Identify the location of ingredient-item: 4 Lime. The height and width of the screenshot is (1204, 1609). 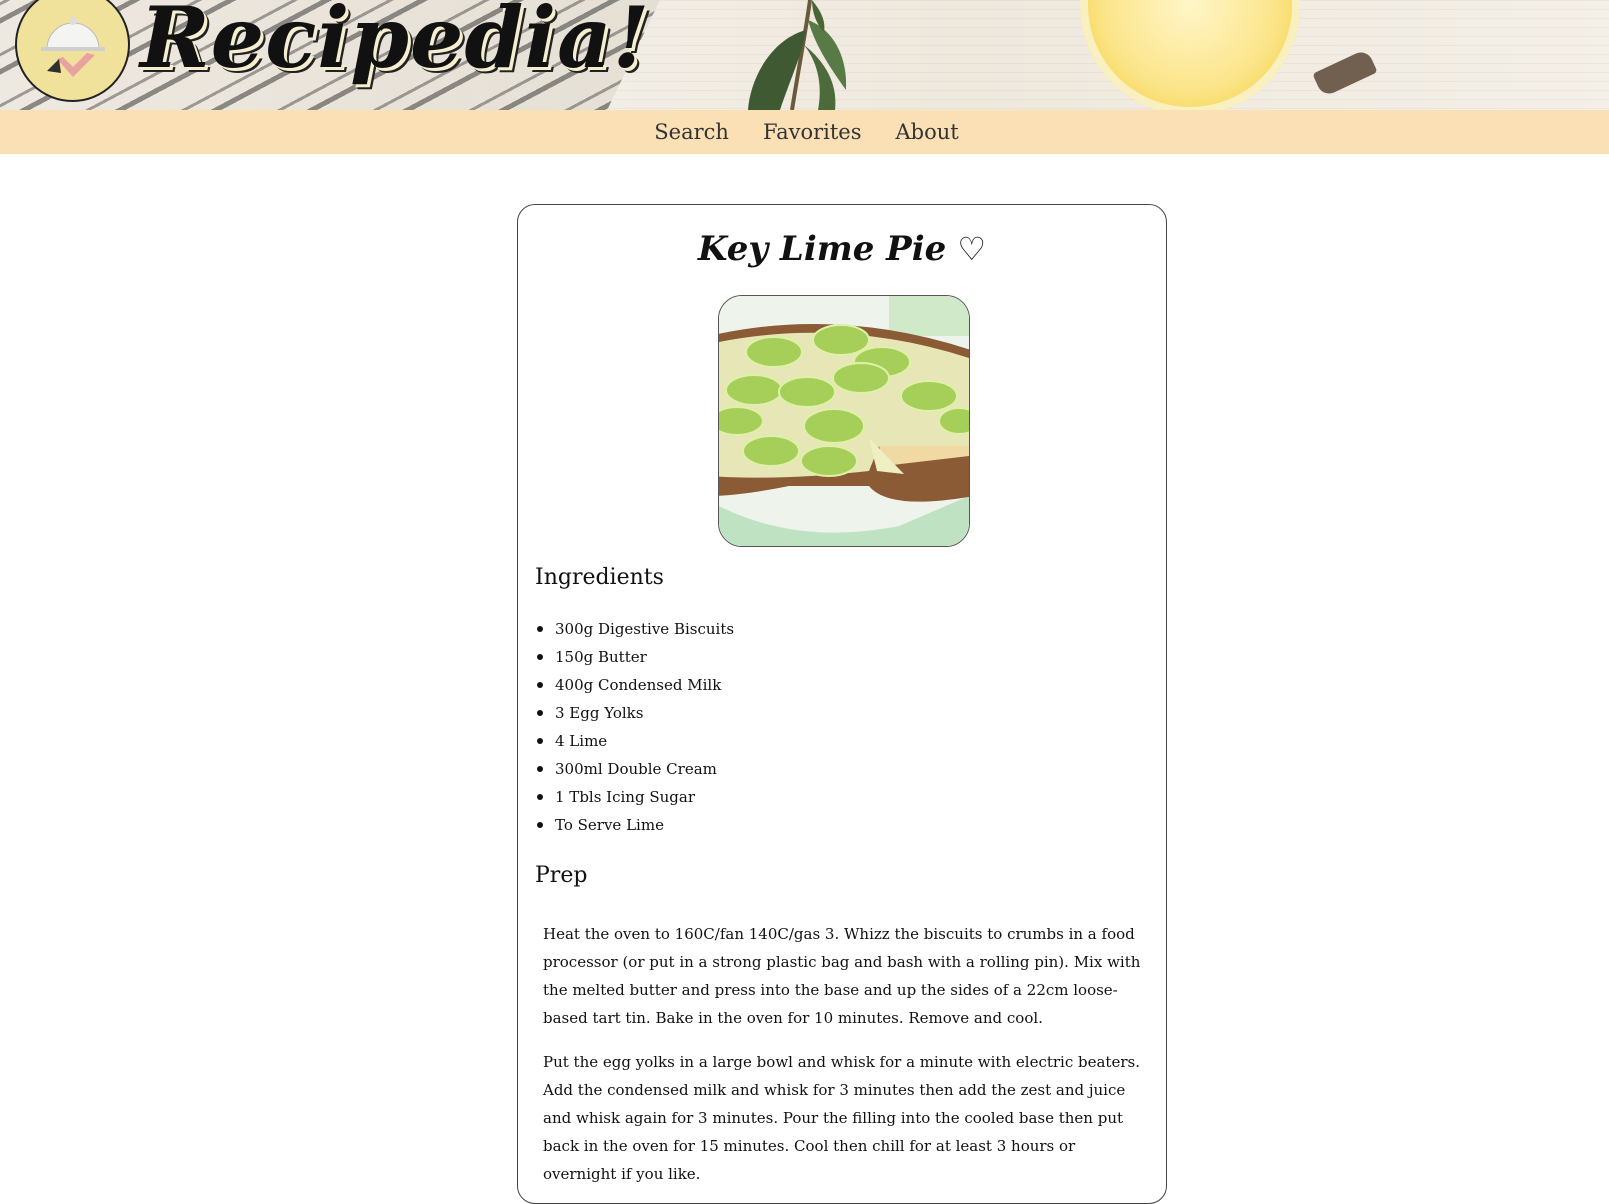
(634, 741).